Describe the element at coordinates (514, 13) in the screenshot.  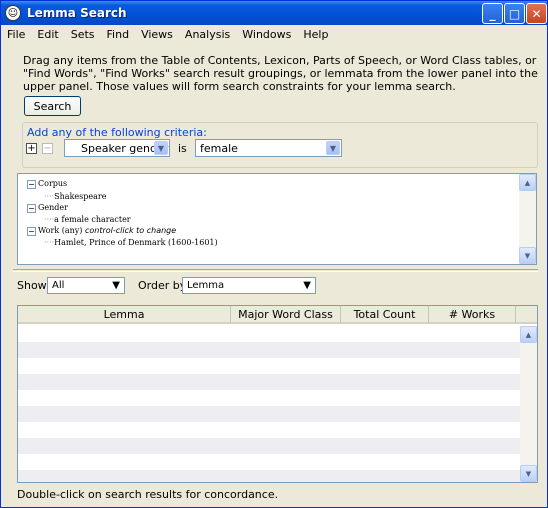
I see `maximize-button: □` at that location.